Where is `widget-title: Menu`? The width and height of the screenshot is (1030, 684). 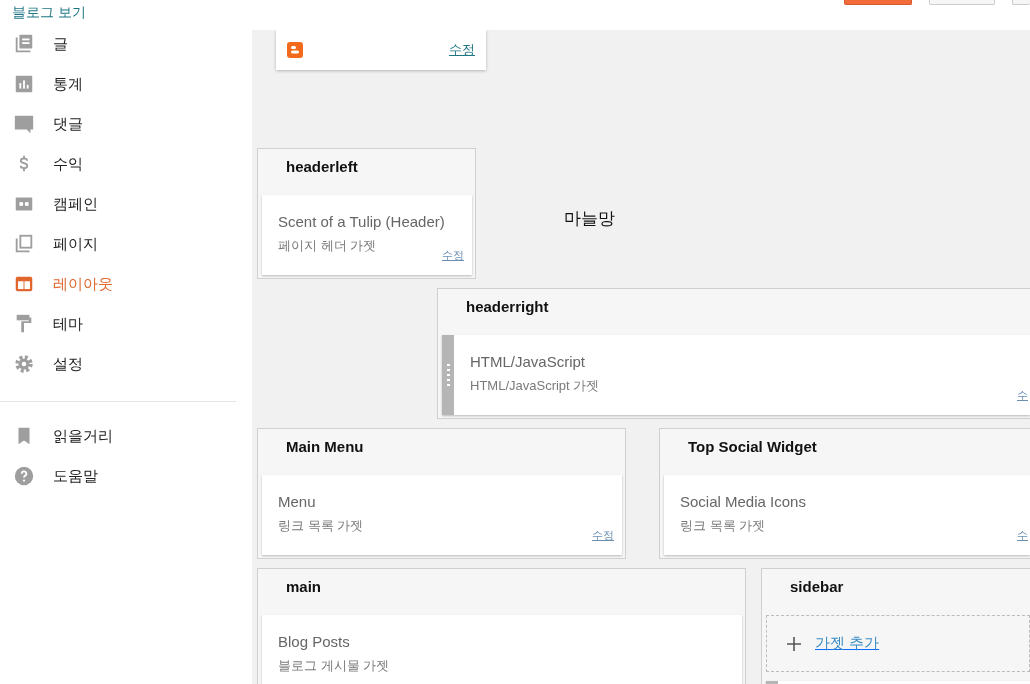 widget-title: Menu is located at coordinates (297, 502).